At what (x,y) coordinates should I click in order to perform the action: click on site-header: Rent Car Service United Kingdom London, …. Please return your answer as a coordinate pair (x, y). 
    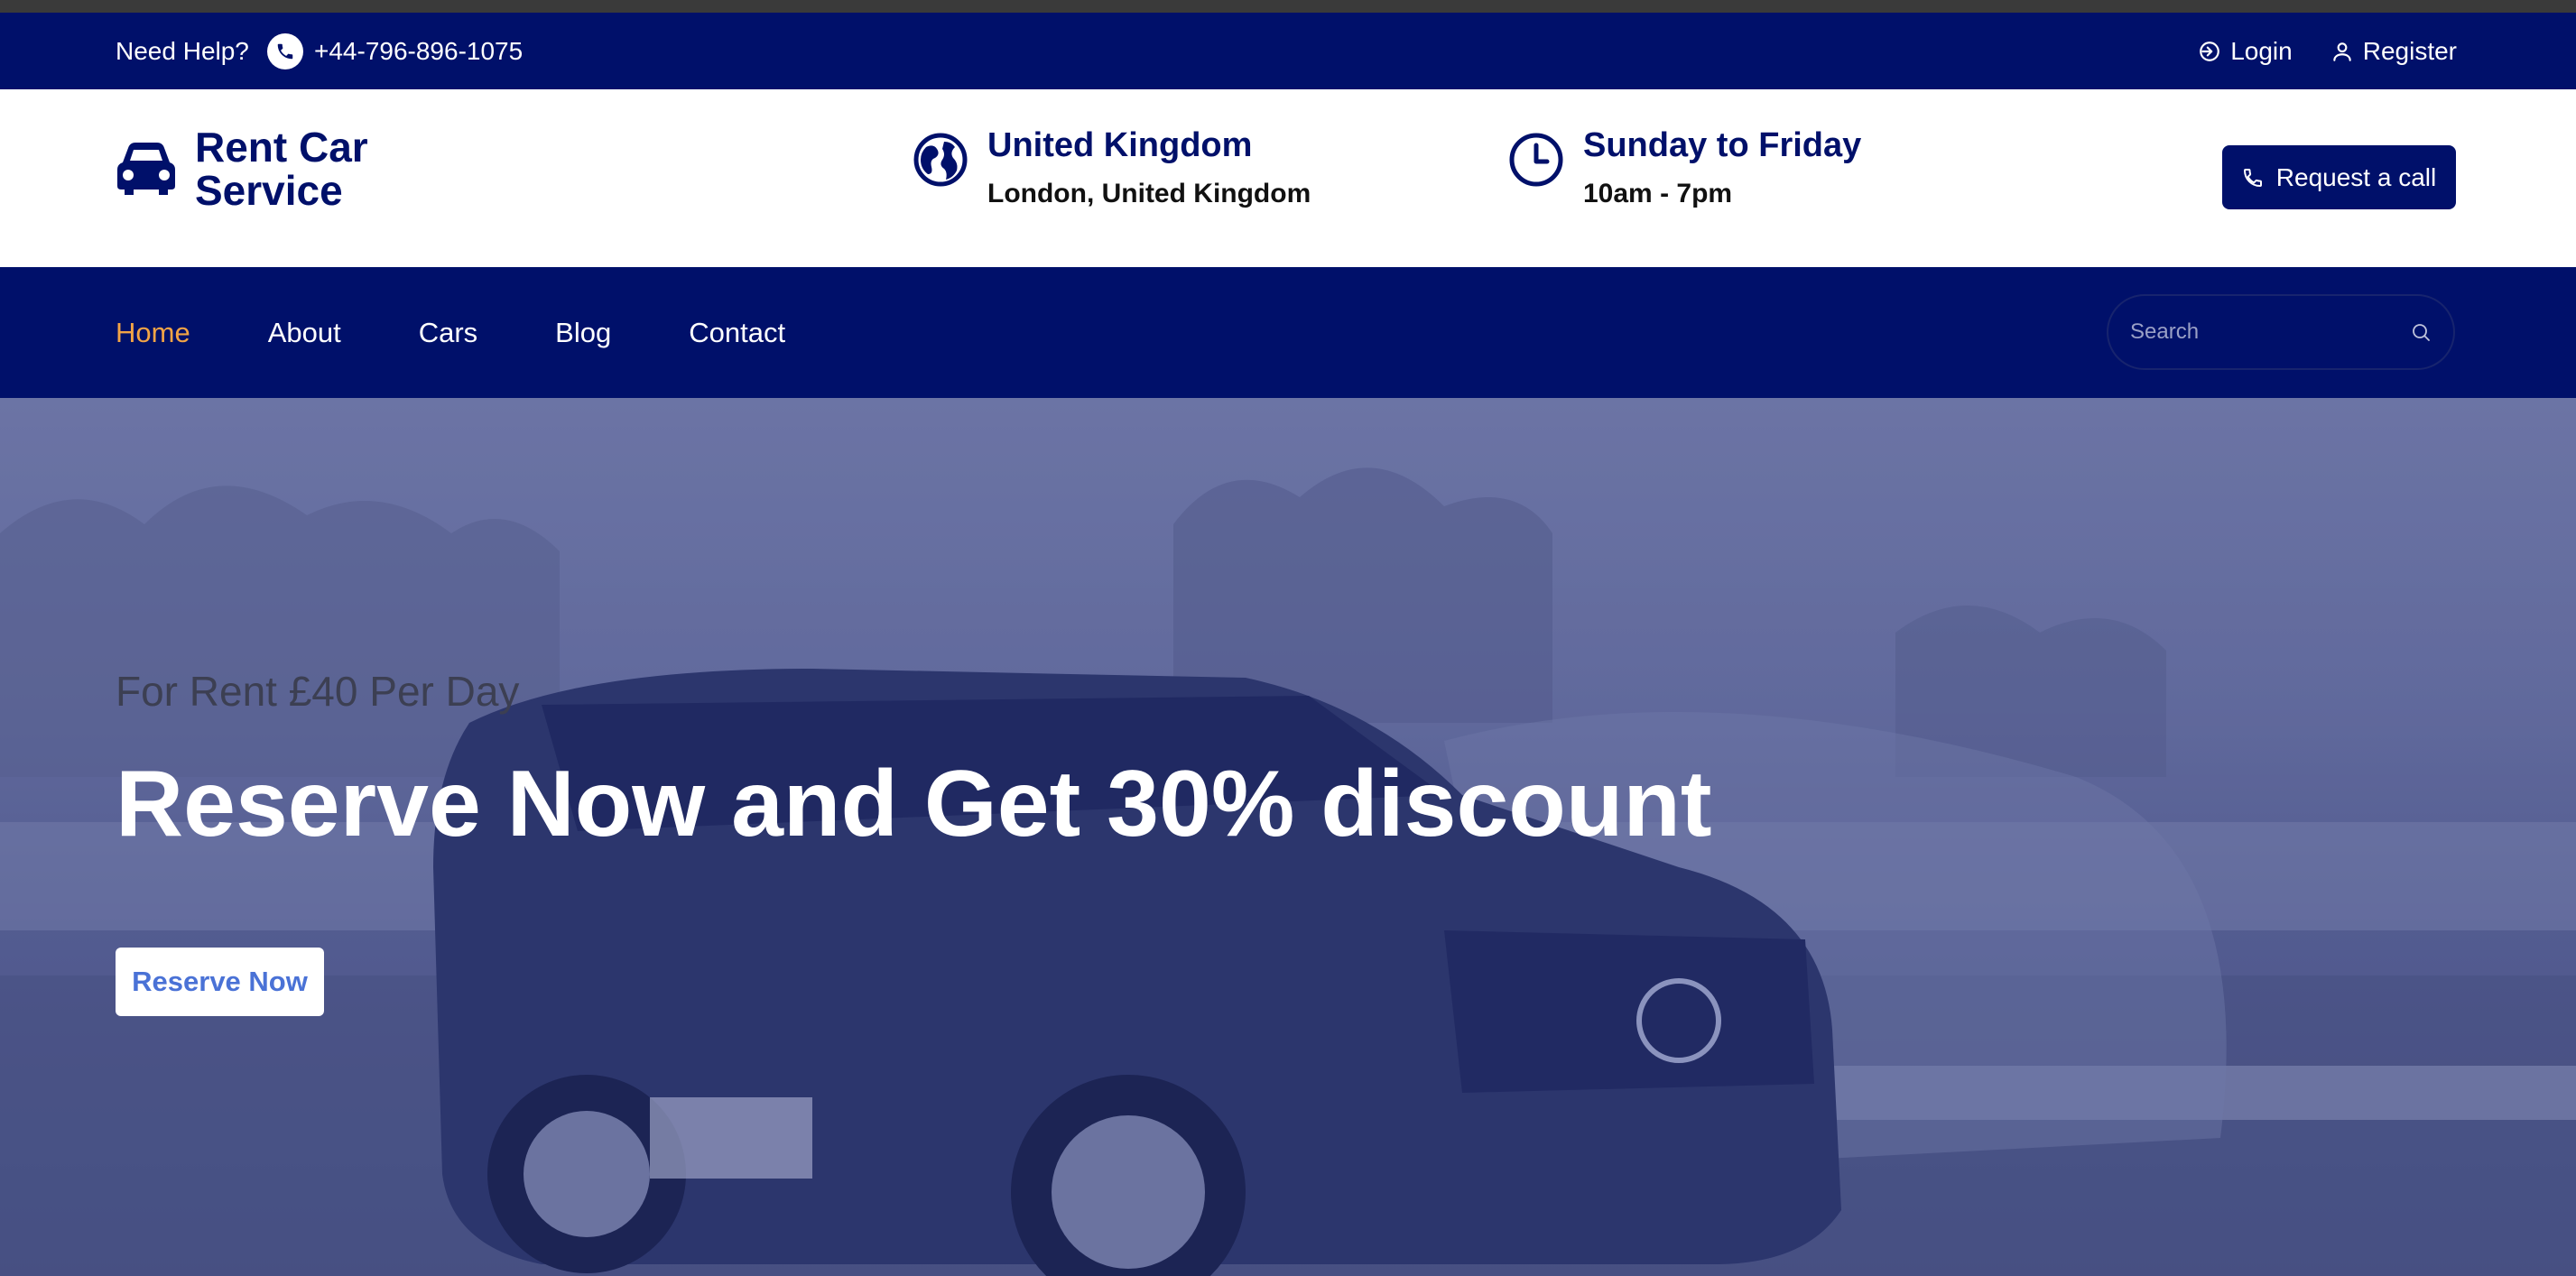
    Looking at the image, I should click on (1288, 178).